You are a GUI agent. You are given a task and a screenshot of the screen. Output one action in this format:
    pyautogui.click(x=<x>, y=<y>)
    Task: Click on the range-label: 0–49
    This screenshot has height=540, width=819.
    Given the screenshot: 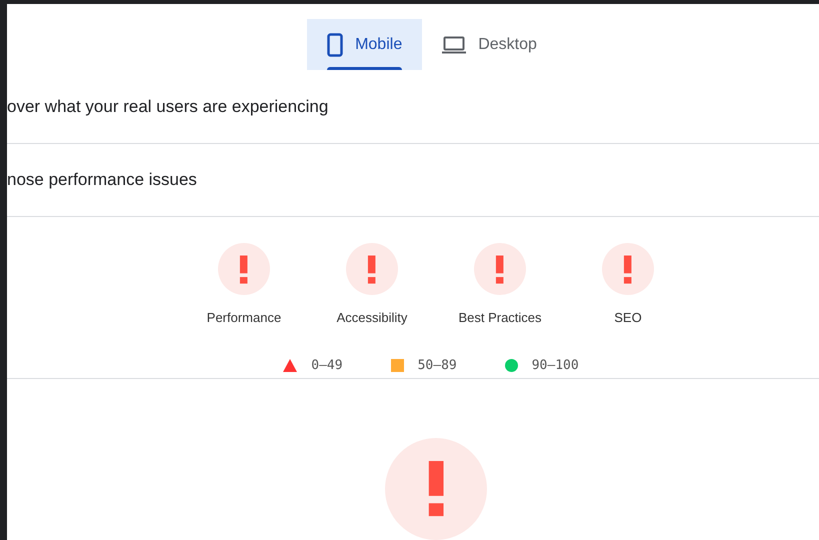 What is the action you would take?
    pyautogui.click(x=327, y=365)
    